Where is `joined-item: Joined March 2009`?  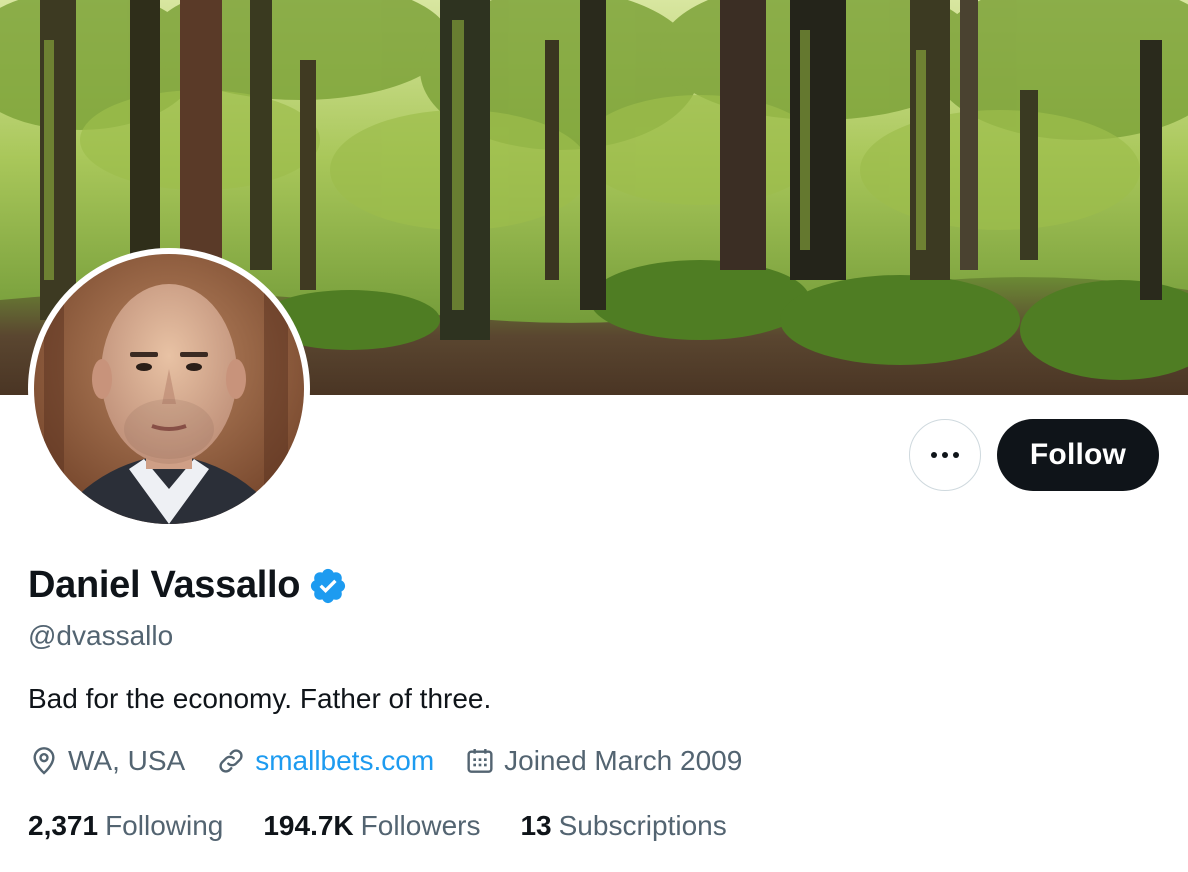 joined-item: Joined March 2009 is located at coordinates (603, 761).